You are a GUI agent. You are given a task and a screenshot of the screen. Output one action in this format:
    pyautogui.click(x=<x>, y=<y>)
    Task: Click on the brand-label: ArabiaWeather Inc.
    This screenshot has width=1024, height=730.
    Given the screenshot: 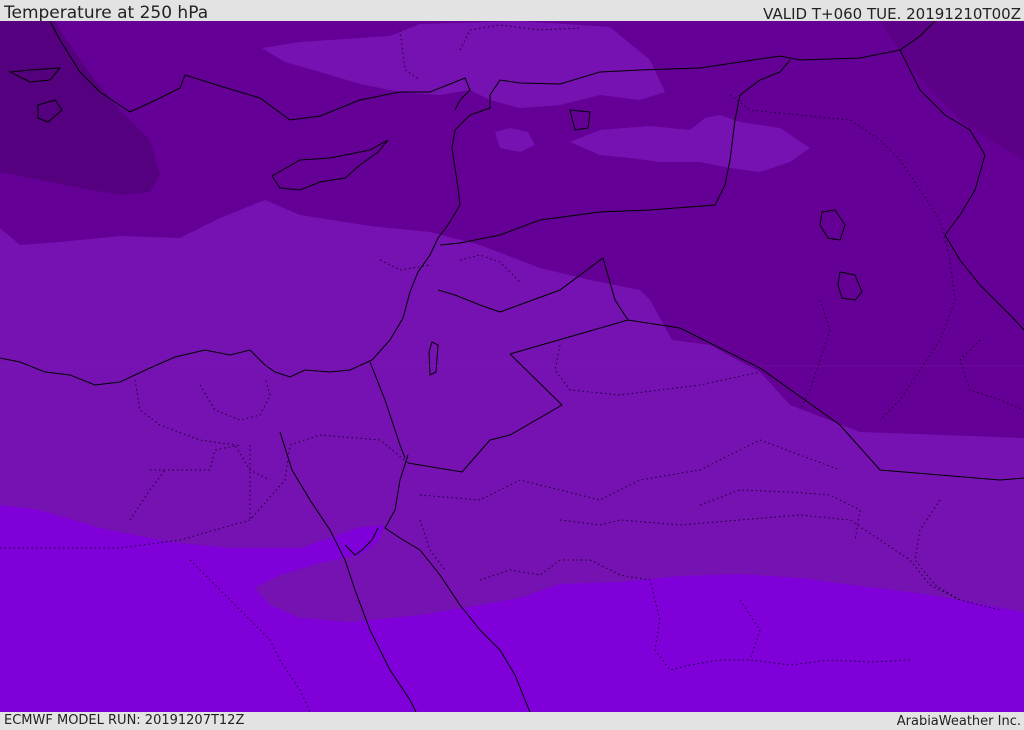 What is the action you would take?
    pyautogui.click(x=958, y=721)
    